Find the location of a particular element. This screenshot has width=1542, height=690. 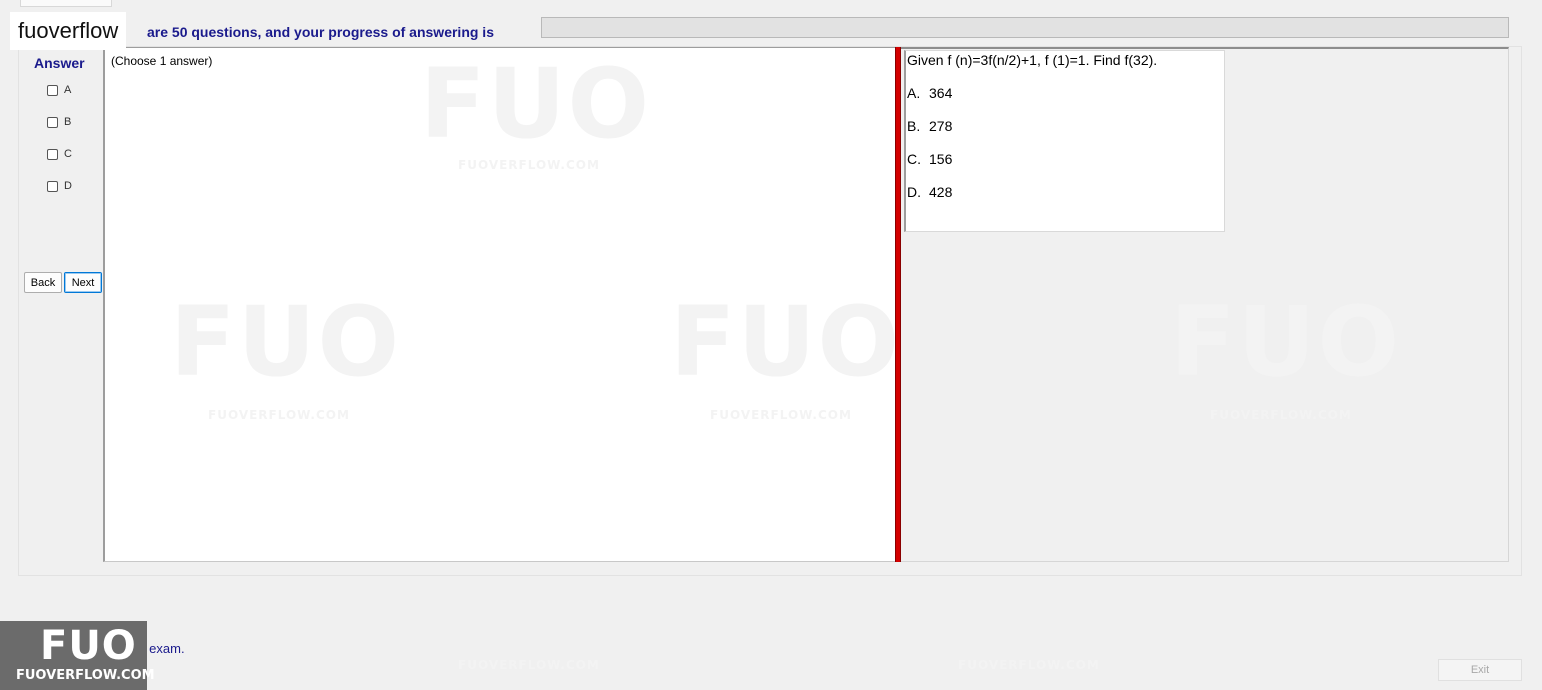

answer-option-b: B is located at coordinates (59, 122).